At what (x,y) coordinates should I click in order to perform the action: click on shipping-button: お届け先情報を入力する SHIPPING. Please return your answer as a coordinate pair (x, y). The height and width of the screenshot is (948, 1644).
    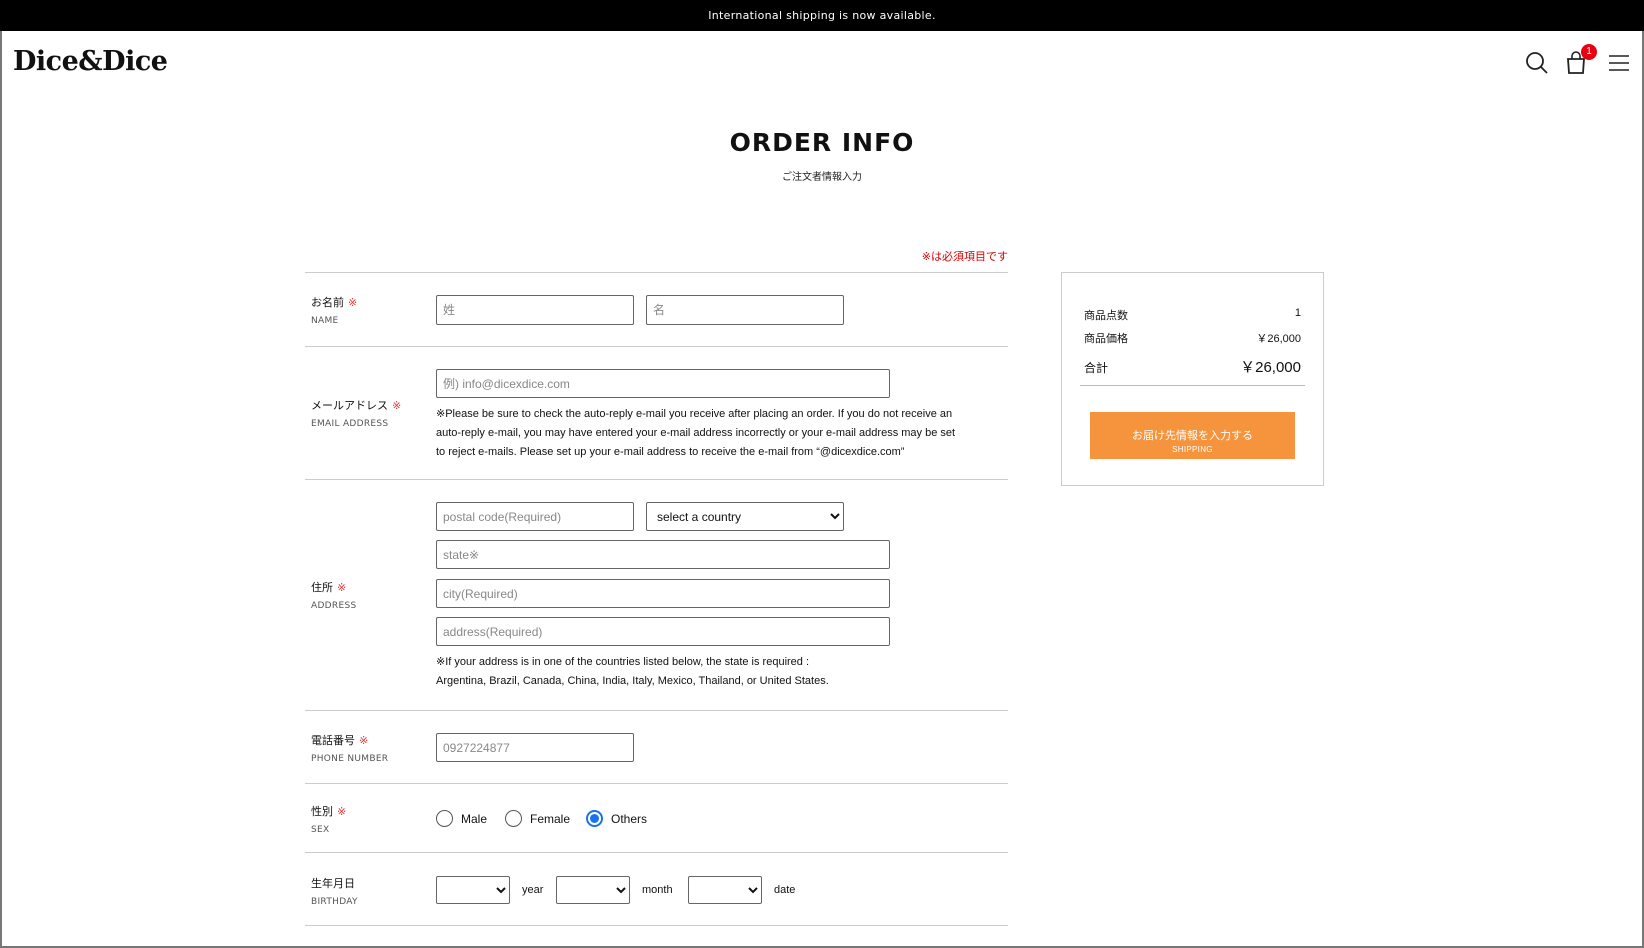
    Looking at the image, I should click on (1192, 435).